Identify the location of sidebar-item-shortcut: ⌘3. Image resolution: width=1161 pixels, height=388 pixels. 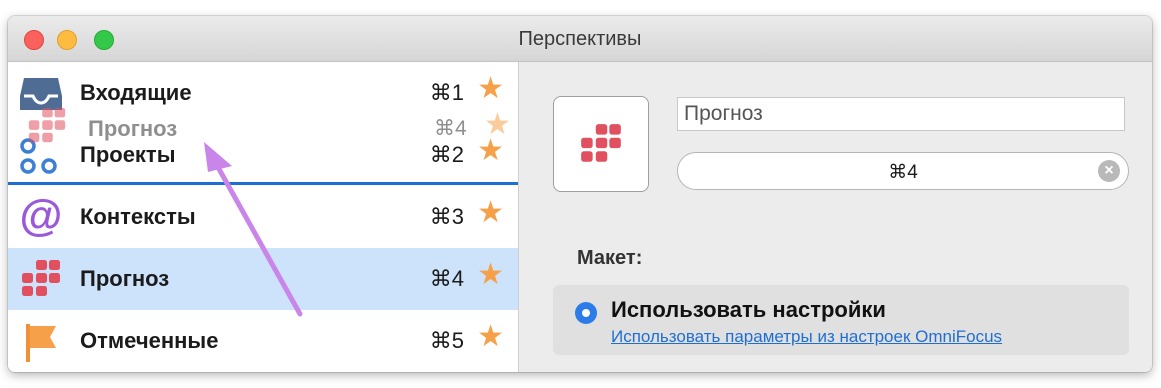
(446, 216).